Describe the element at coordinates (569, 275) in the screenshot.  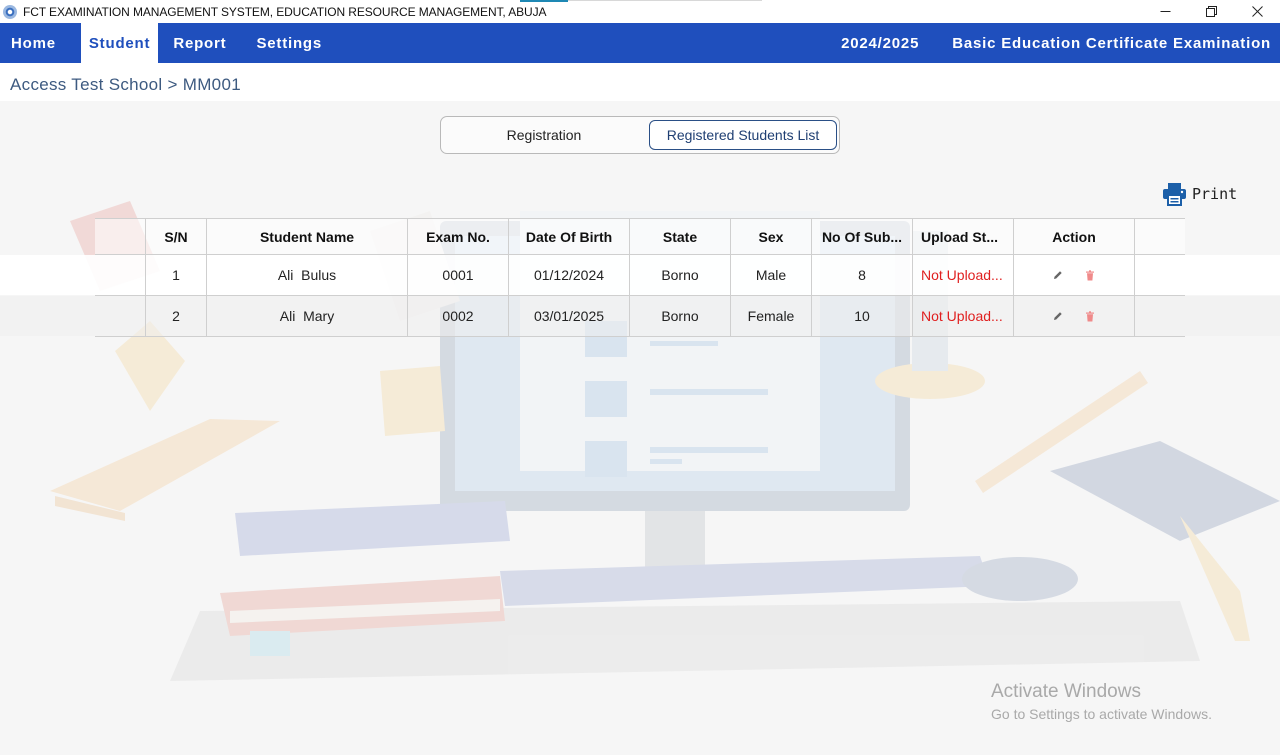
I see `cell-date-of-birth: 01/12/2024` at that location.